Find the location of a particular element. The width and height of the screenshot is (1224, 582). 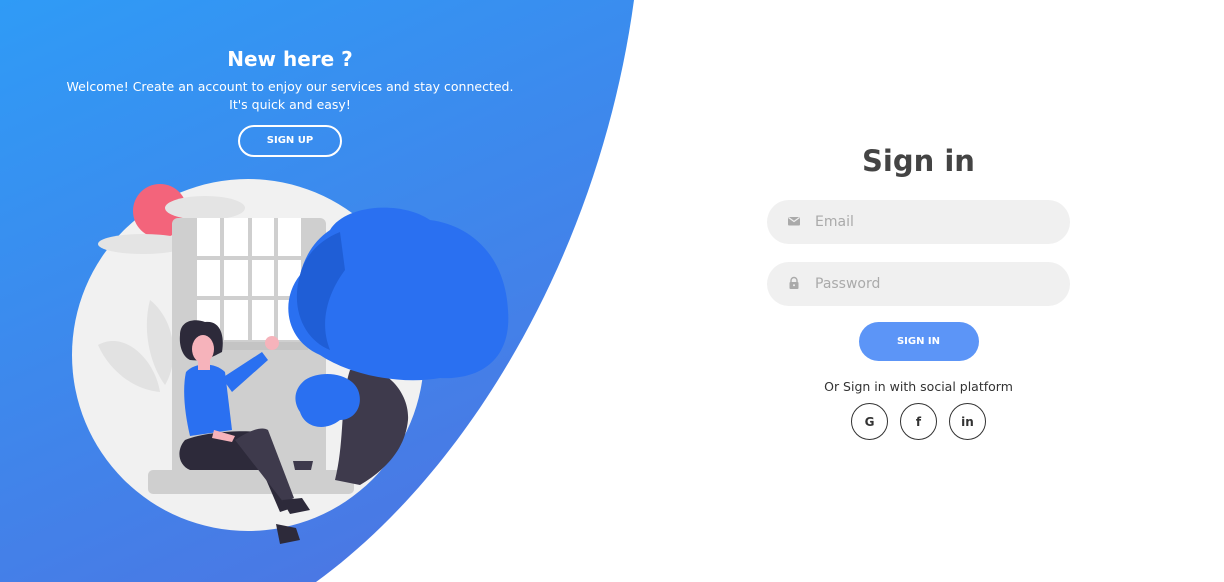

email-field-wrapper is located at coordinates (918, 222).